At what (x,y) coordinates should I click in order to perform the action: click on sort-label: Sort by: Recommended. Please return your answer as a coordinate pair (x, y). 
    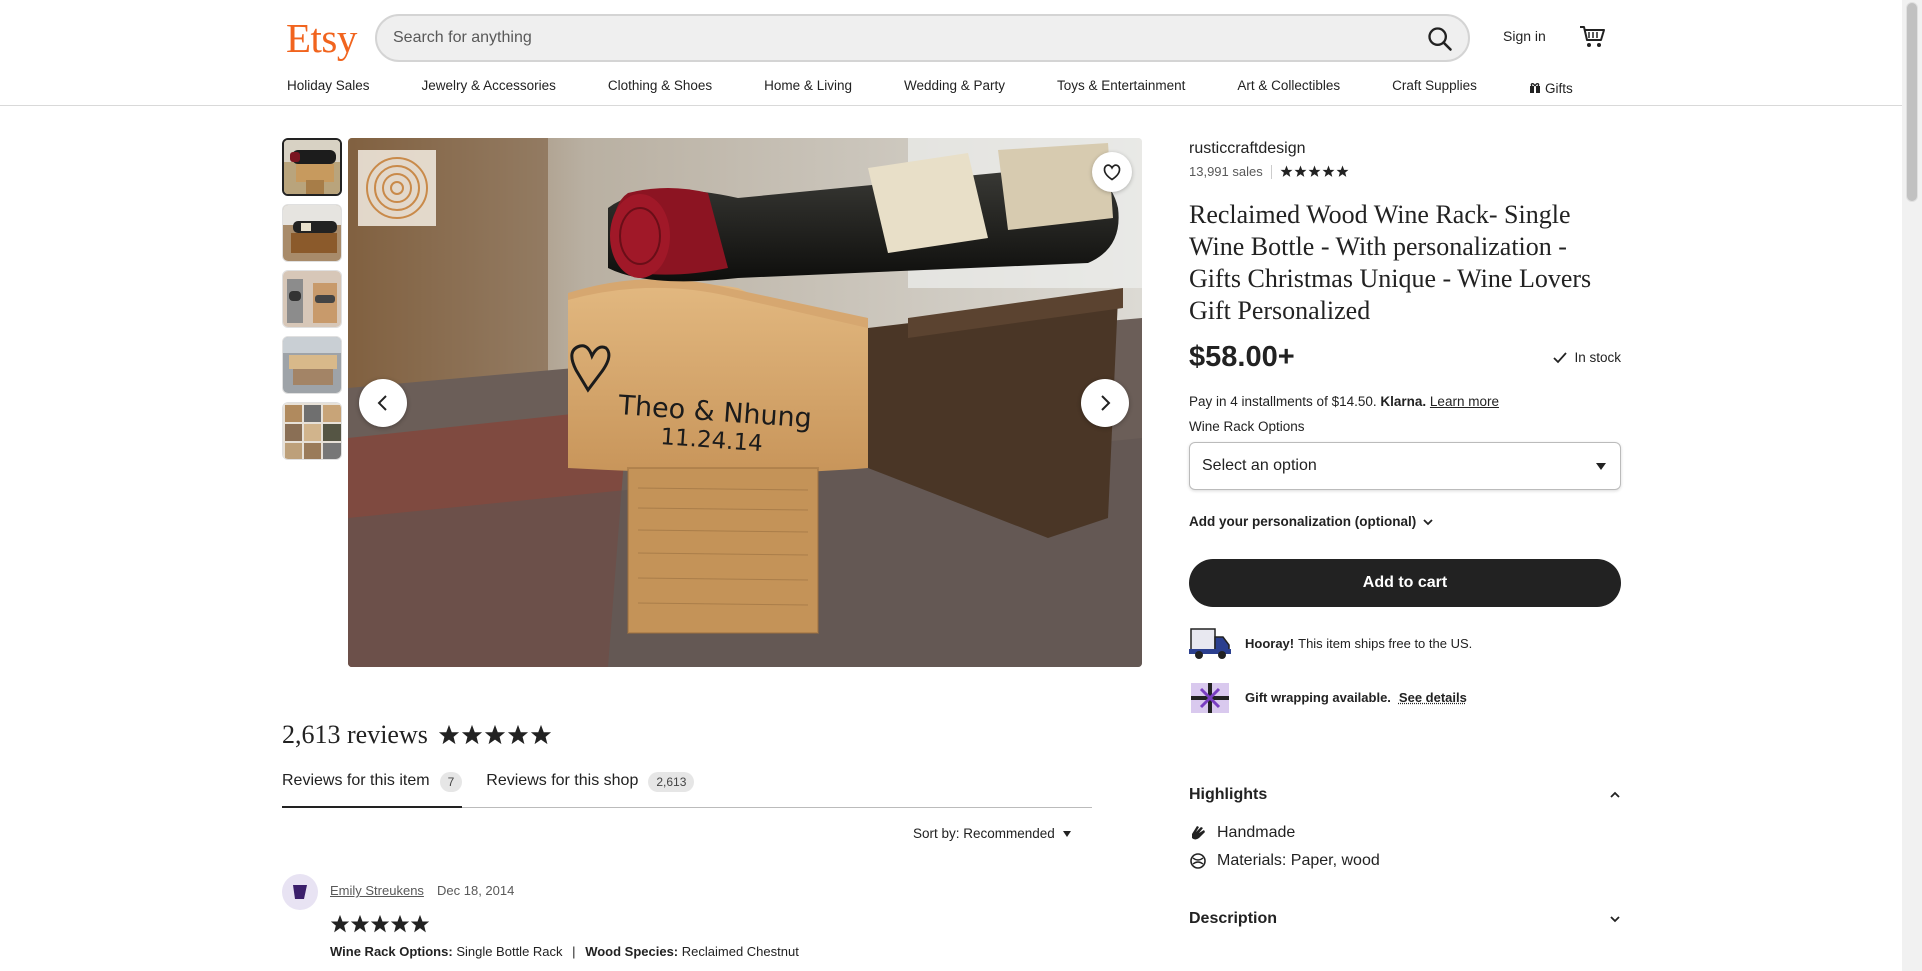
    Looking at the image, I should click on (984, 833).